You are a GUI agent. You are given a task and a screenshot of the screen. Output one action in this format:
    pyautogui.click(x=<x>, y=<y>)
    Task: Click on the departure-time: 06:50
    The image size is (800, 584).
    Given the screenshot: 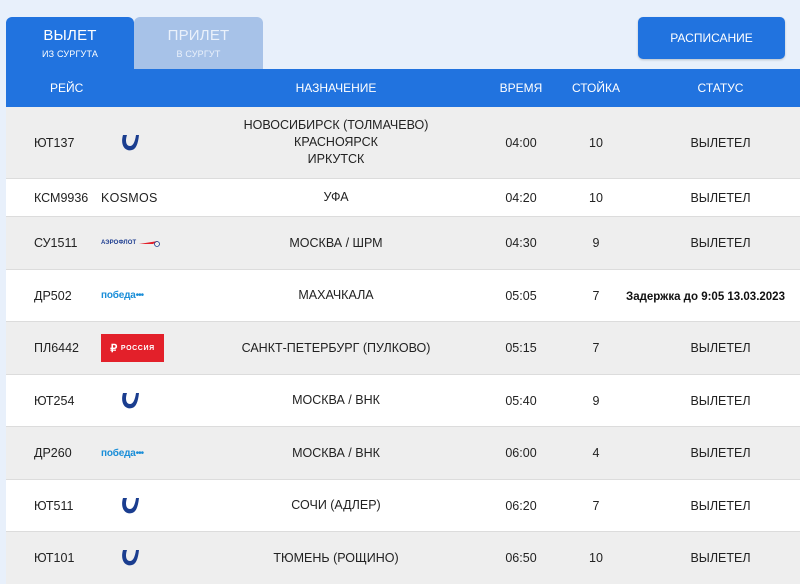 What is the action you would take?
    pyautogui.click(x=521, y=558)
    